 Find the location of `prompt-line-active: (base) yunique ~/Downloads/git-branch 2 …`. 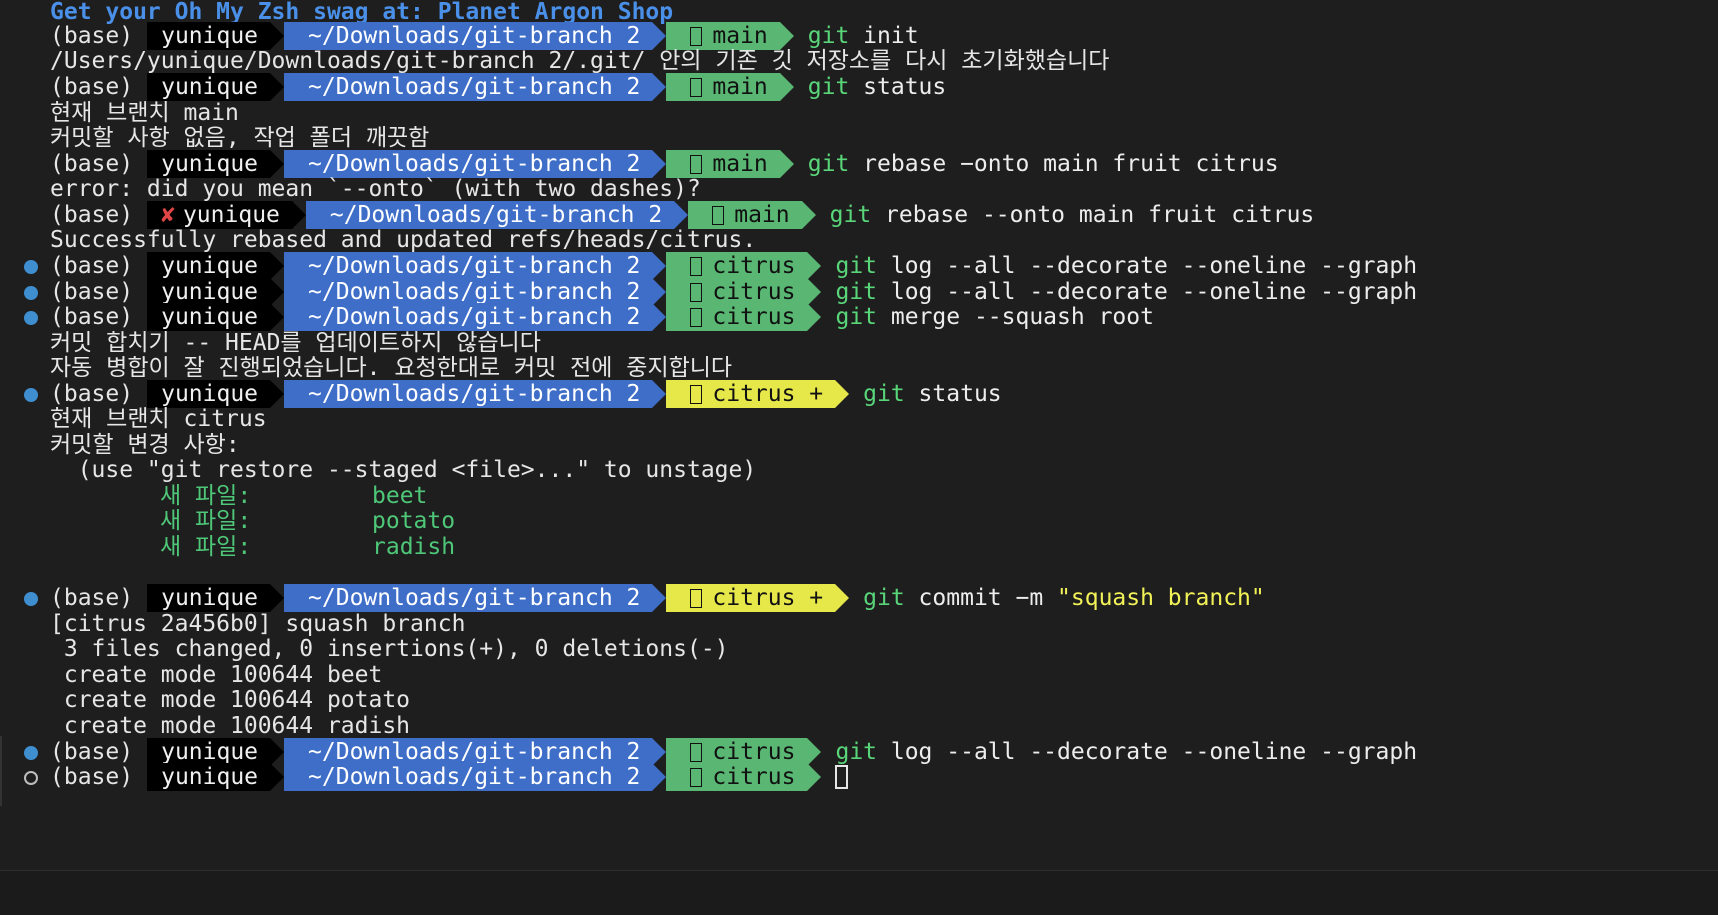

prompt-line-active: (base) yunique ~/Downloads/git-branch 2 … is located at coordinates (424, 777).